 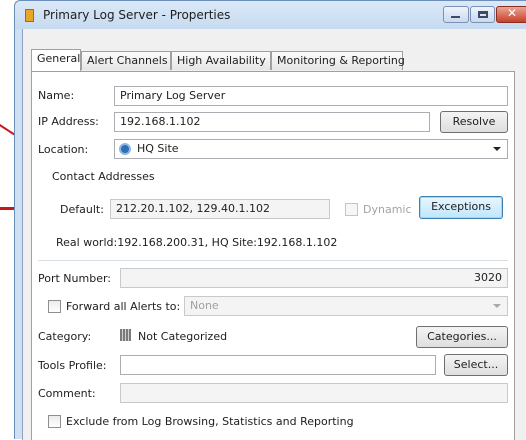 I want to click on forward-alerts-dropdown: None, so click(x=346, y=306).